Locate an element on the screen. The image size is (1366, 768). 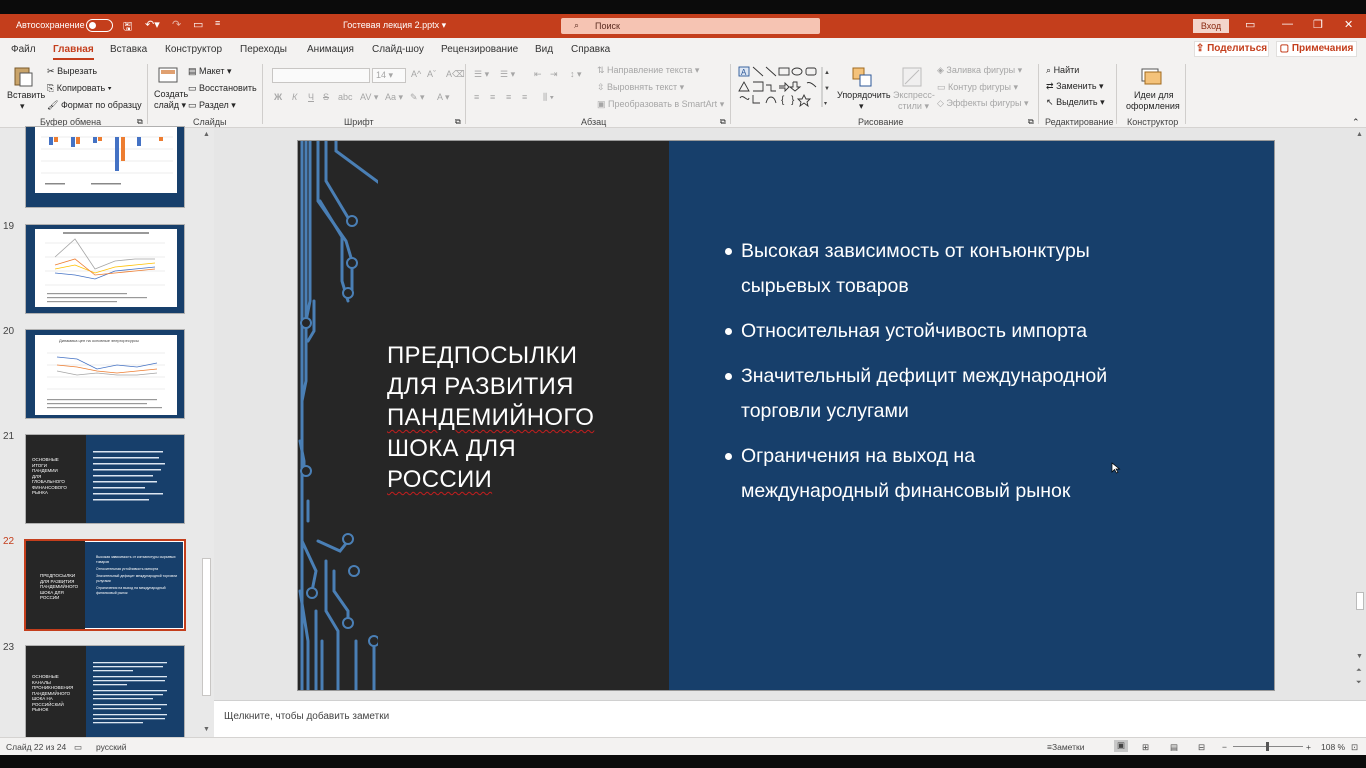
redo-icon: ↷ is located at coordinates (176, 24).